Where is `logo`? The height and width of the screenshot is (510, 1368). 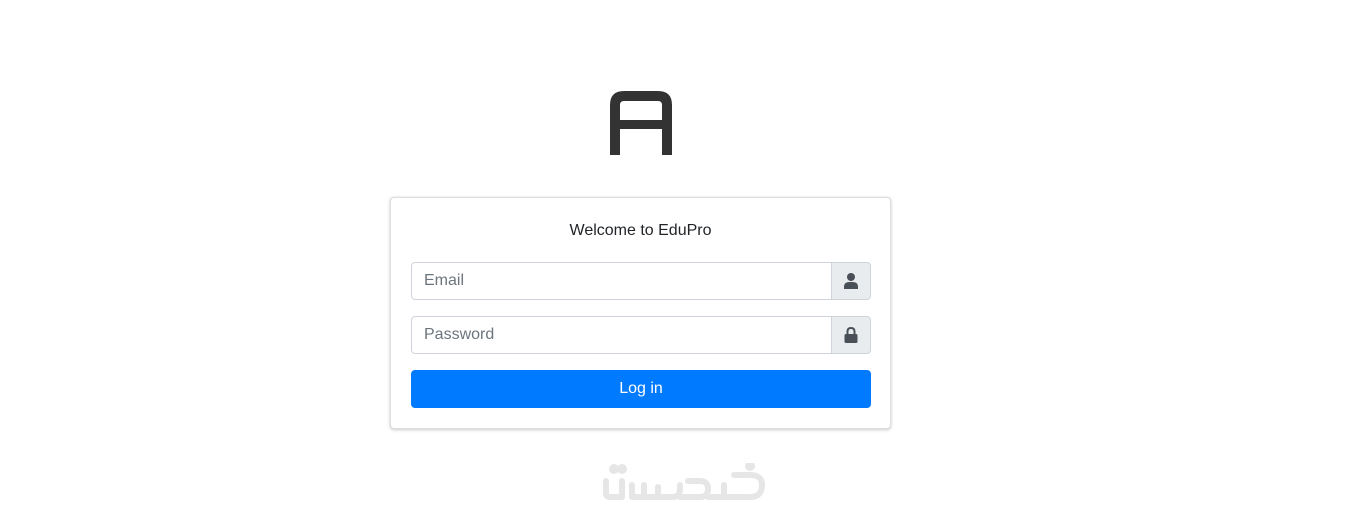
logo is located at coordinates (641, 122).